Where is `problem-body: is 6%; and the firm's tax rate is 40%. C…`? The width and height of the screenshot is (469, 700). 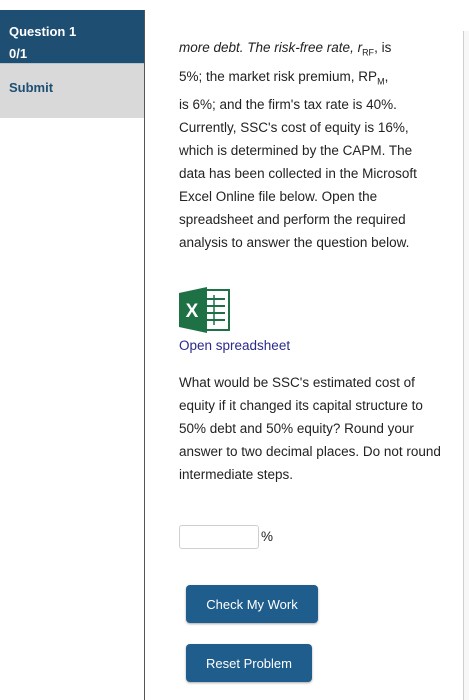
problem-body: is 6%; and the firm's tax rate is 40%. C… is located at coordinates (298, 174).